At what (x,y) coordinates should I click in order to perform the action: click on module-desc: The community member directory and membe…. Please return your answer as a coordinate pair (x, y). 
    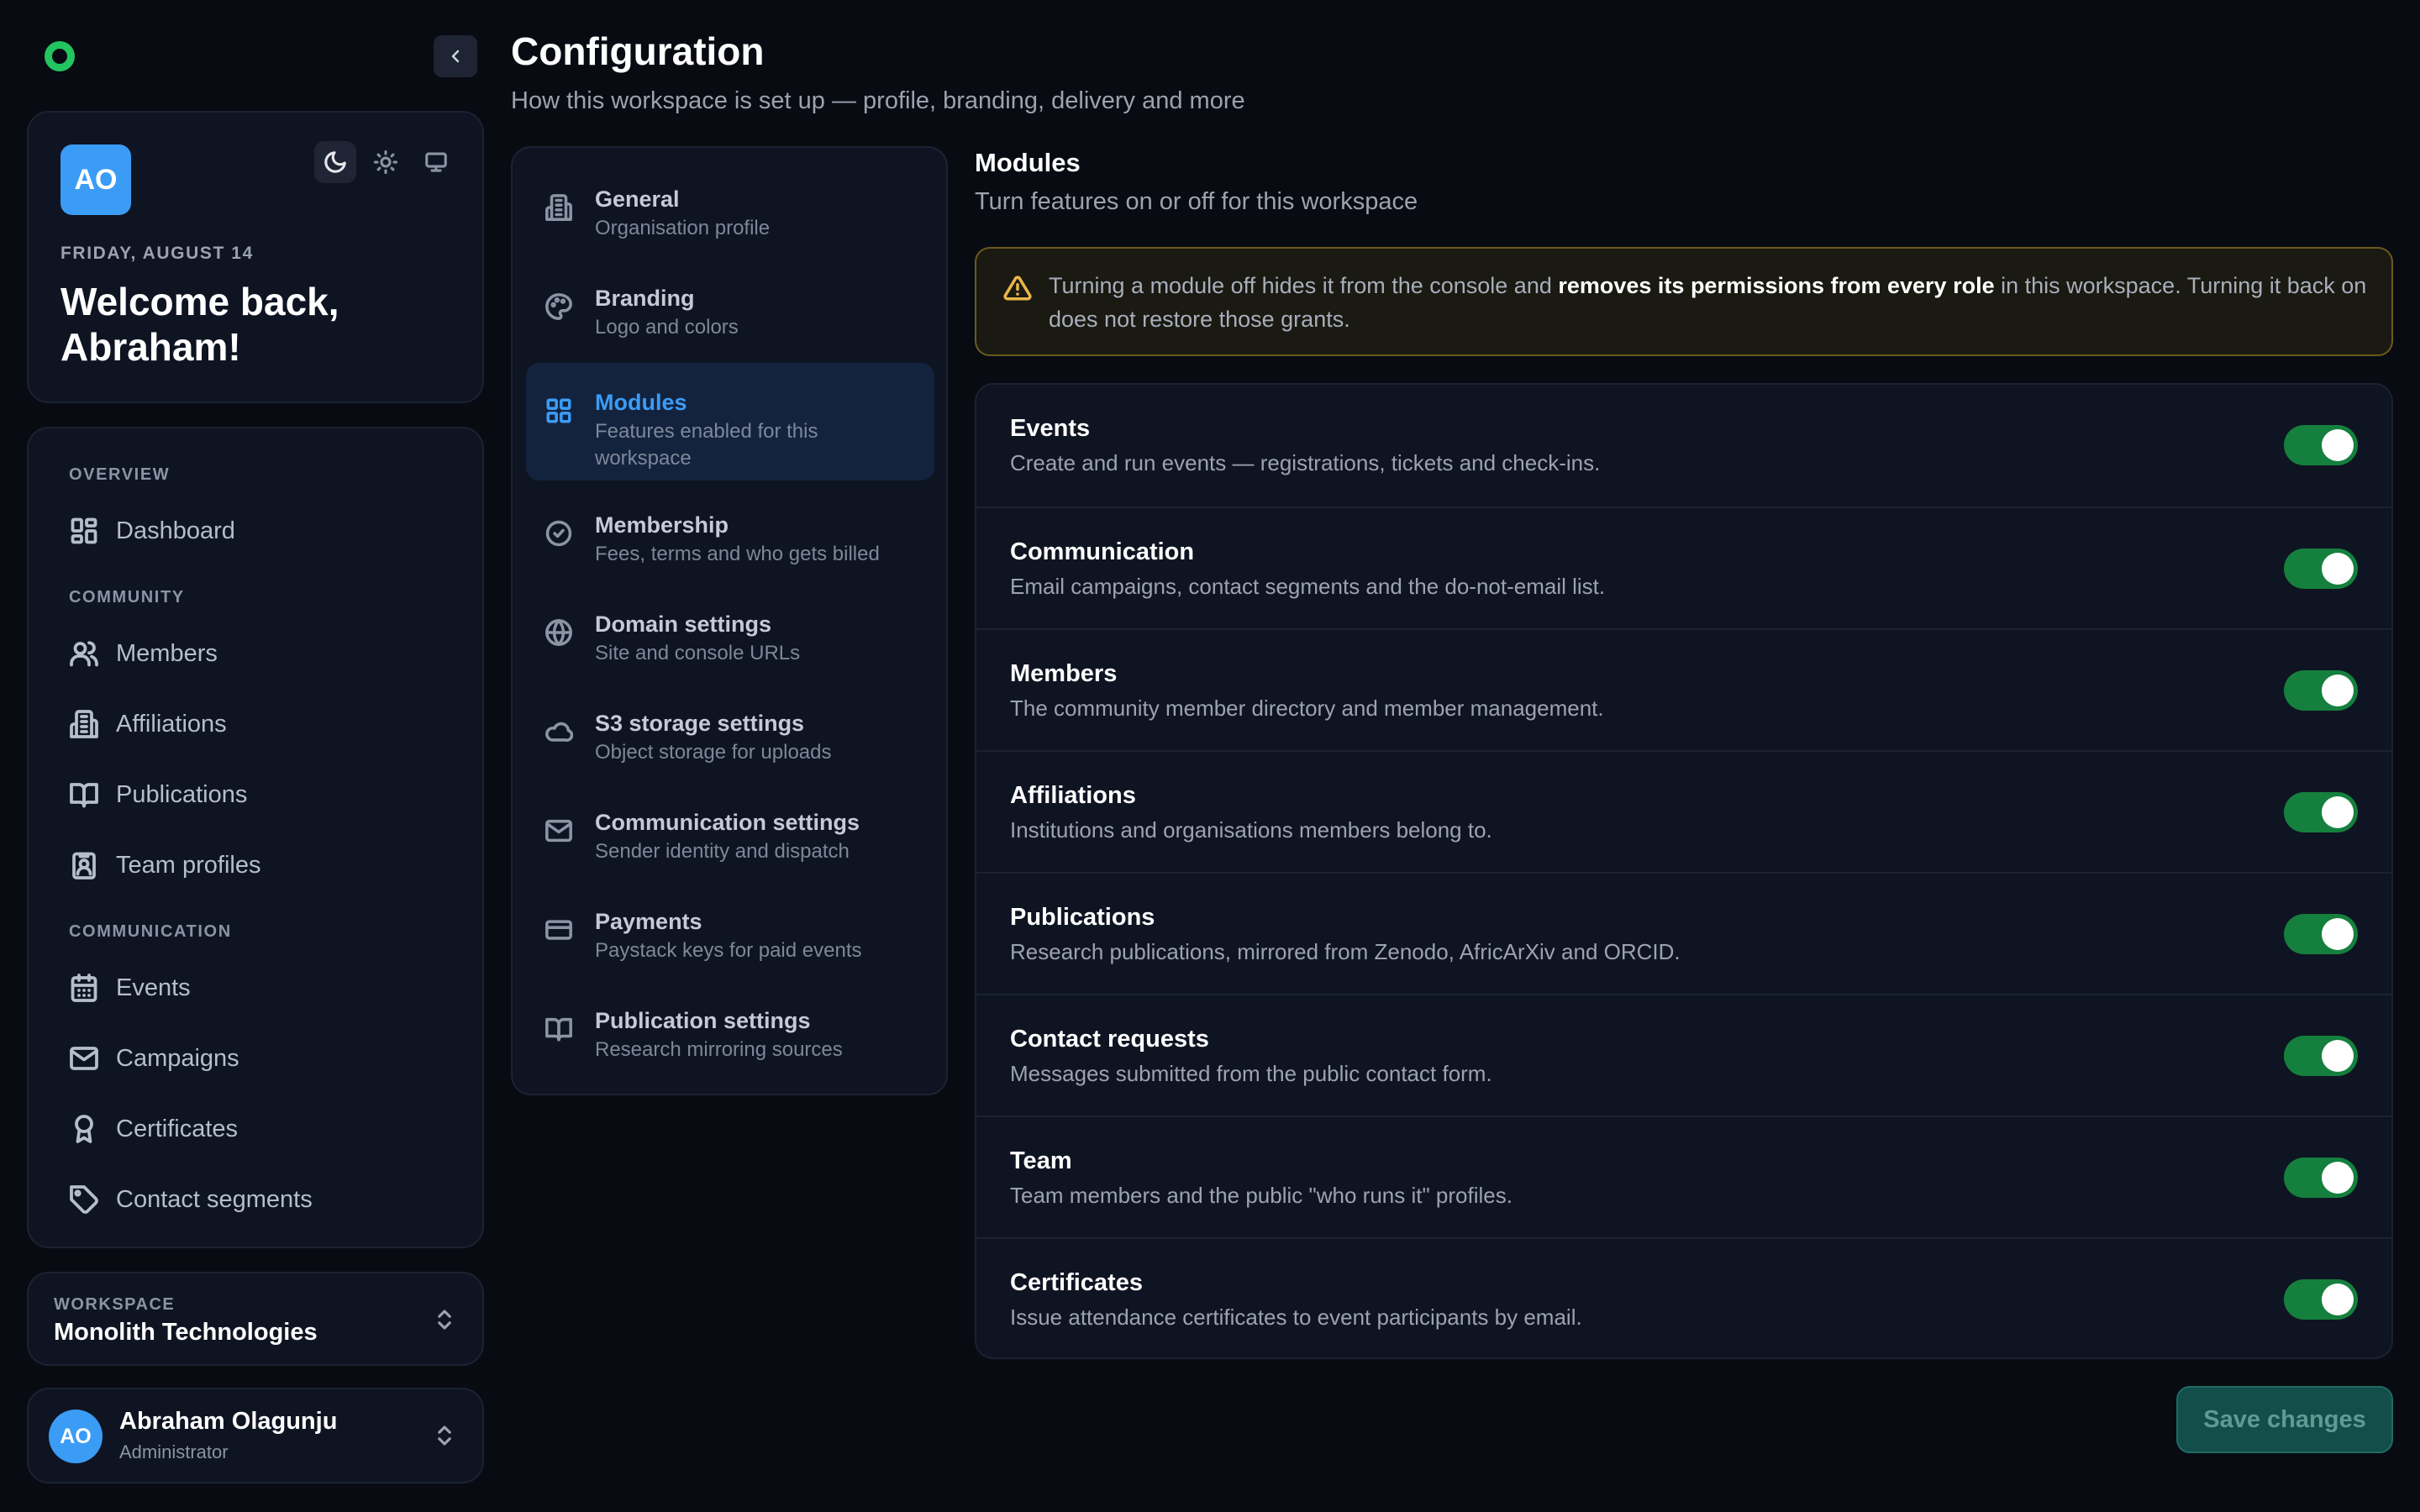
    Looking at the image, I should click on (1307, 708).